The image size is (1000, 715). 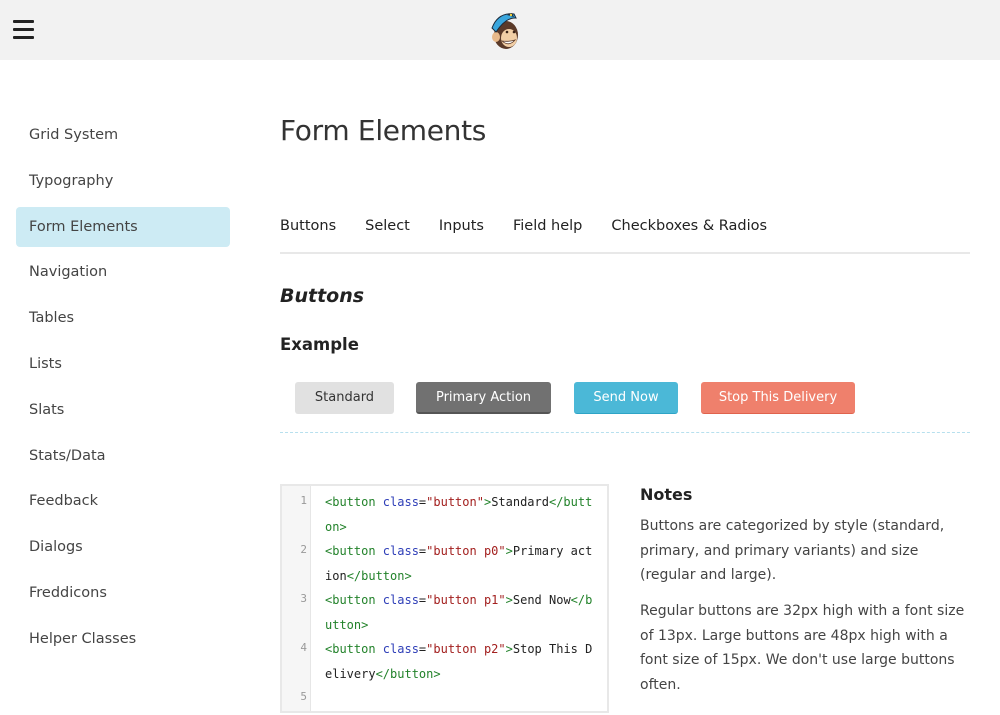 I want to click on line-number: 3, so click(x=303, y=598).